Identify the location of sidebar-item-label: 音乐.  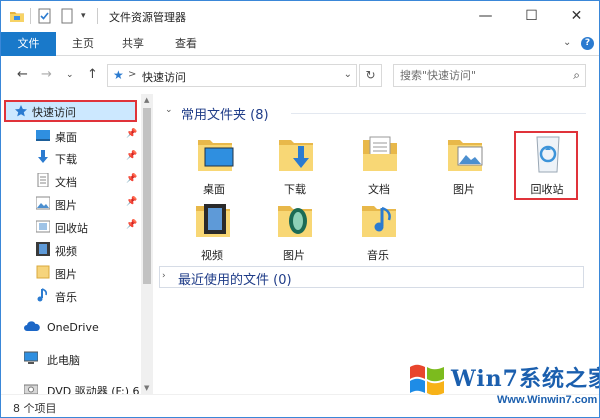
(66, 297).